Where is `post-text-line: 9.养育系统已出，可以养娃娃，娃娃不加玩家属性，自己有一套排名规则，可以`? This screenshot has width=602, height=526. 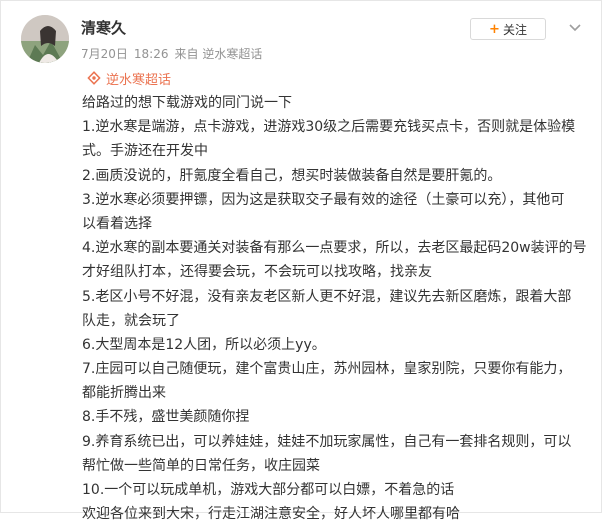
post-text-line: 9.养育系统已出，可以养娃娃，娃娃不加玩家属性，自己有一套排名规则，可以 is located at coordinates (327, 441).